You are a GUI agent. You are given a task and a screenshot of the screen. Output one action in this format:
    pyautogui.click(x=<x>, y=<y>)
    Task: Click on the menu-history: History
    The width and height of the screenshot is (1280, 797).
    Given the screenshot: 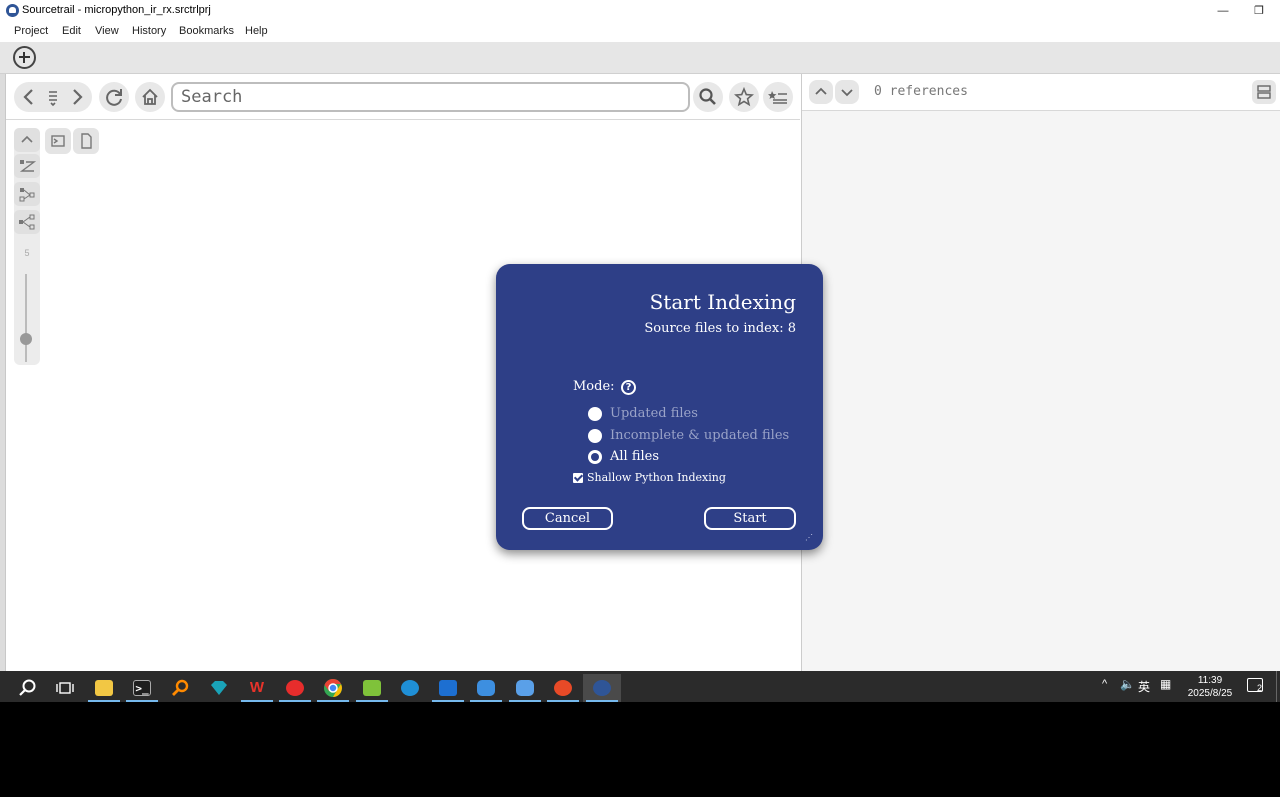 What is the action you would take?
    pyautogui.click(x=149, y=31)
    